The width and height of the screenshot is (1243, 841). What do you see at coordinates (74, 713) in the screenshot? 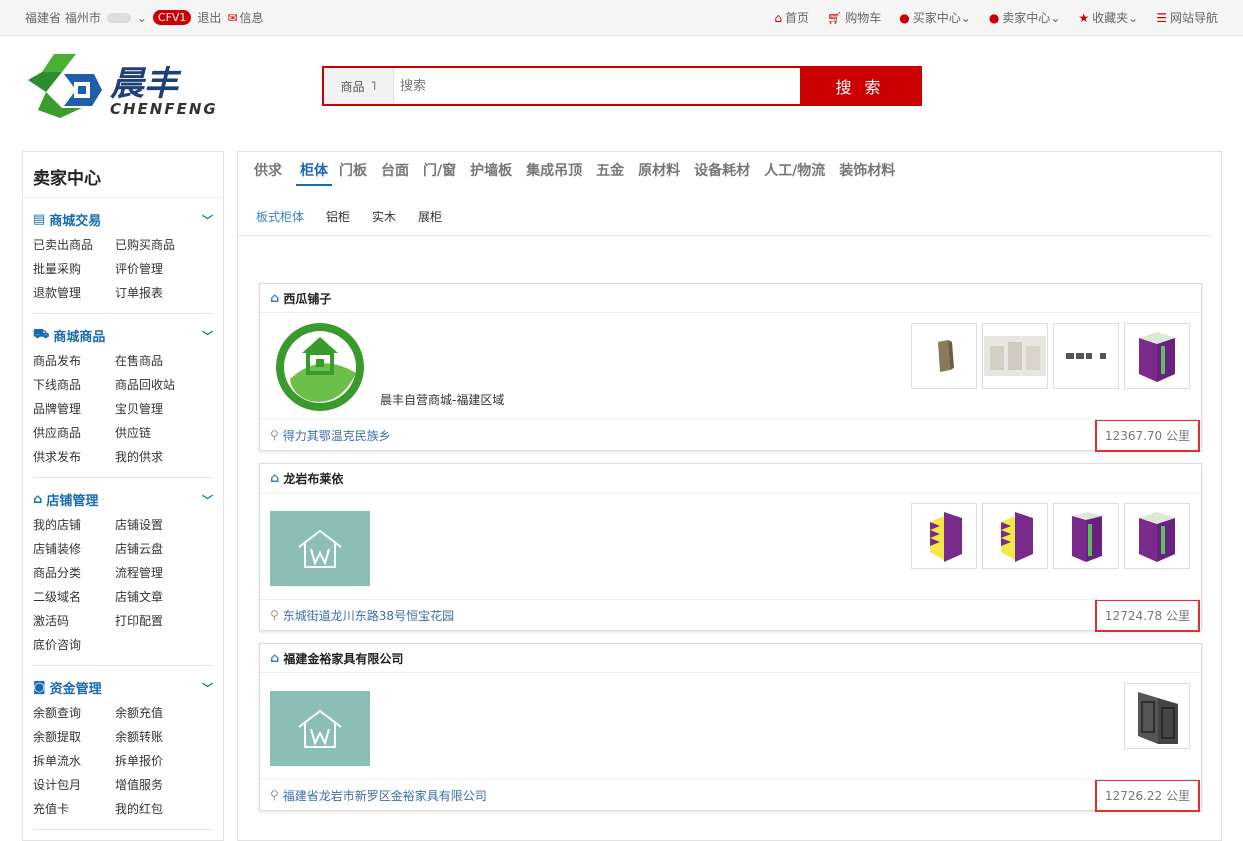
I see `sidebar-item: 余额查询` at bounding box center [74, 713].